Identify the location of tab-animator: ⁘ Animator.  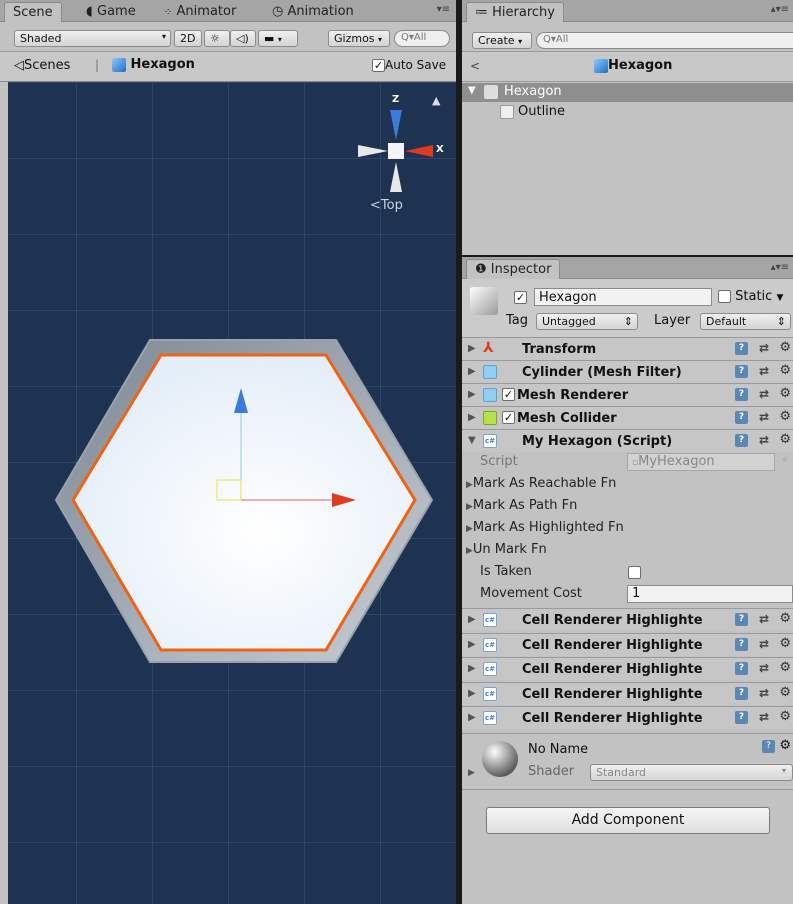
(200, 12).